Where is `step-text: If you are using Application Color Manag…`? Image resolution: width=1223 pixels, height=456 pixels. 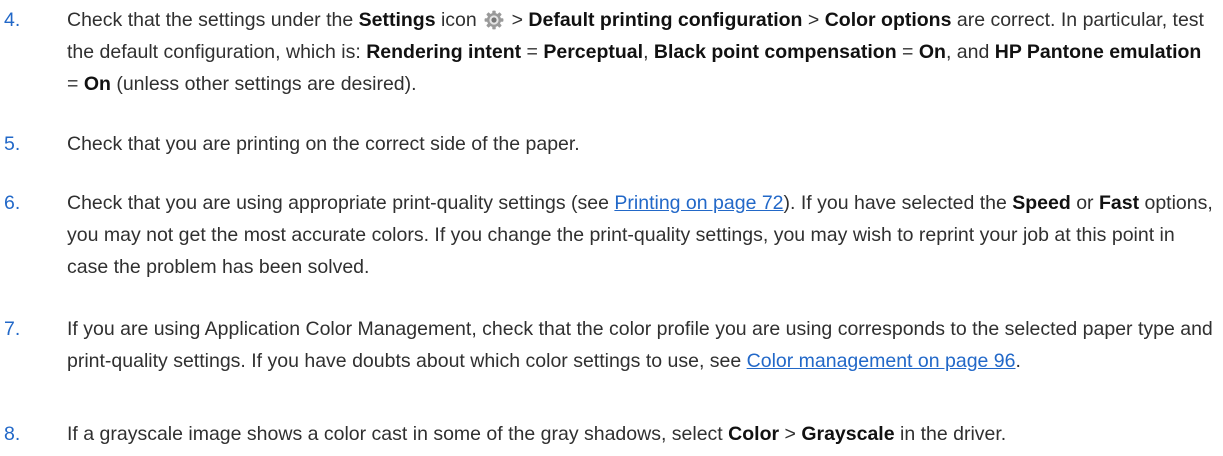
step-text: If you are using Application Color Manag… is located at coordinates (641, 345).